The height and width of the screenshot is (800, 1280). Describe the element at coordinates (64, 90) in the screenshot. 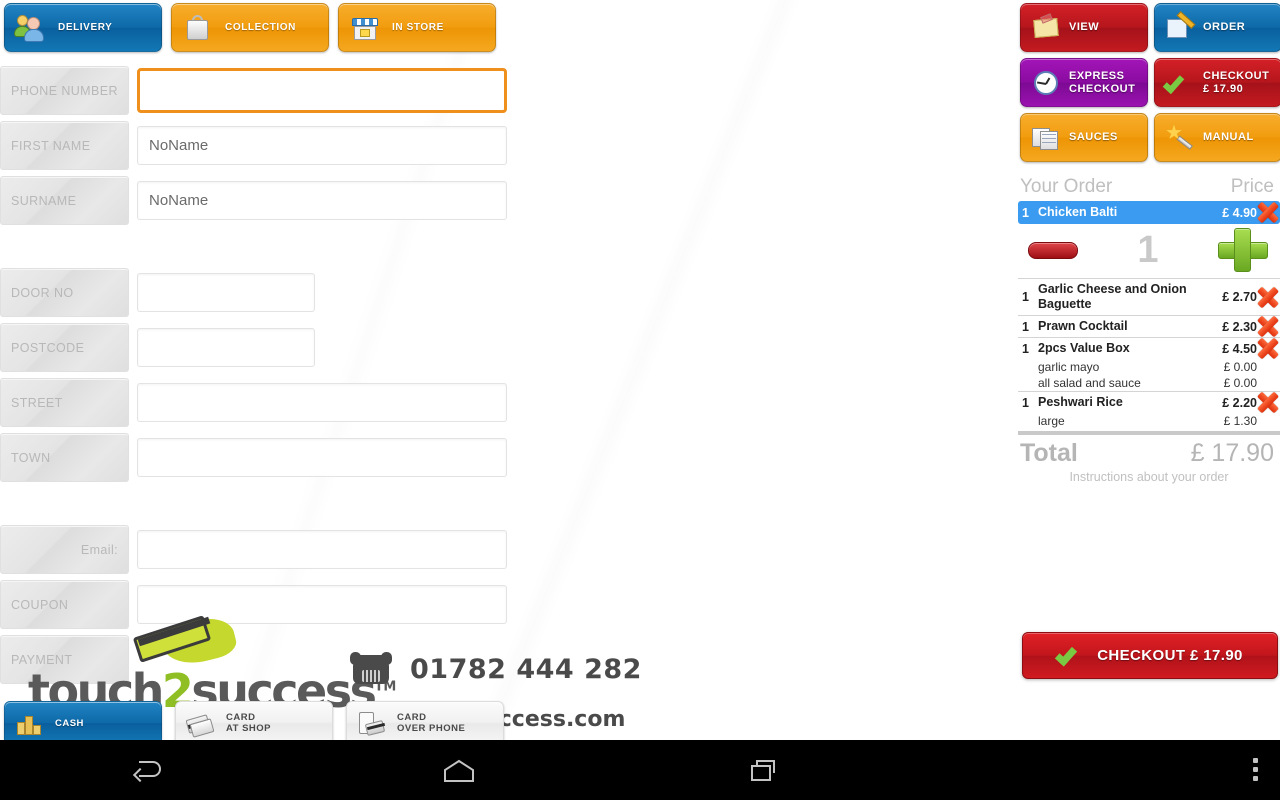

I see `field-label-phone-number: PHONE NUMBER` at that location.